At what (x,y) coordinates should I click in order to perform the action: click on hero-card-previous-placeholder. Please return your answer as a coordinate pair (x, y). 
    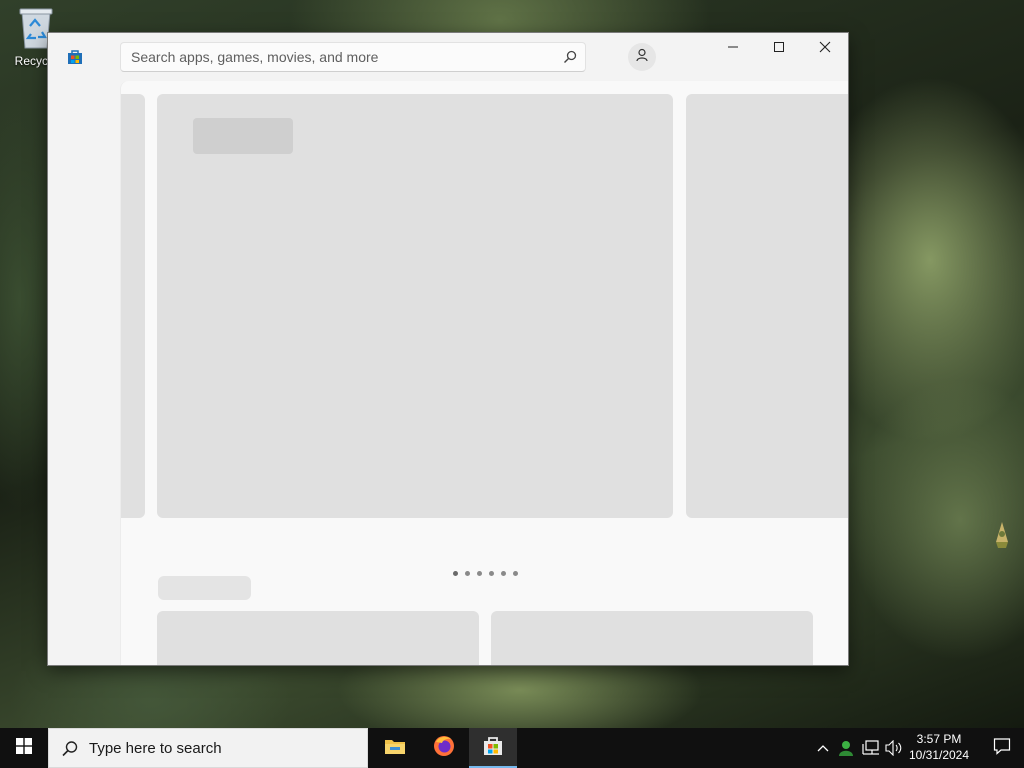
    Looking at the image, I should click on (133, 306).